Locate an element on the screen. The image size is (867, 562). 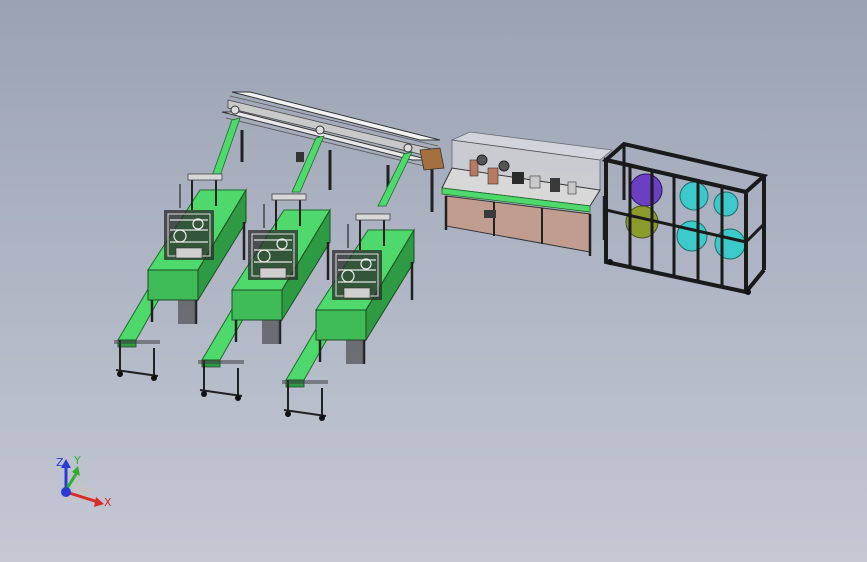
processing-table is located at coordinates (516, 193).